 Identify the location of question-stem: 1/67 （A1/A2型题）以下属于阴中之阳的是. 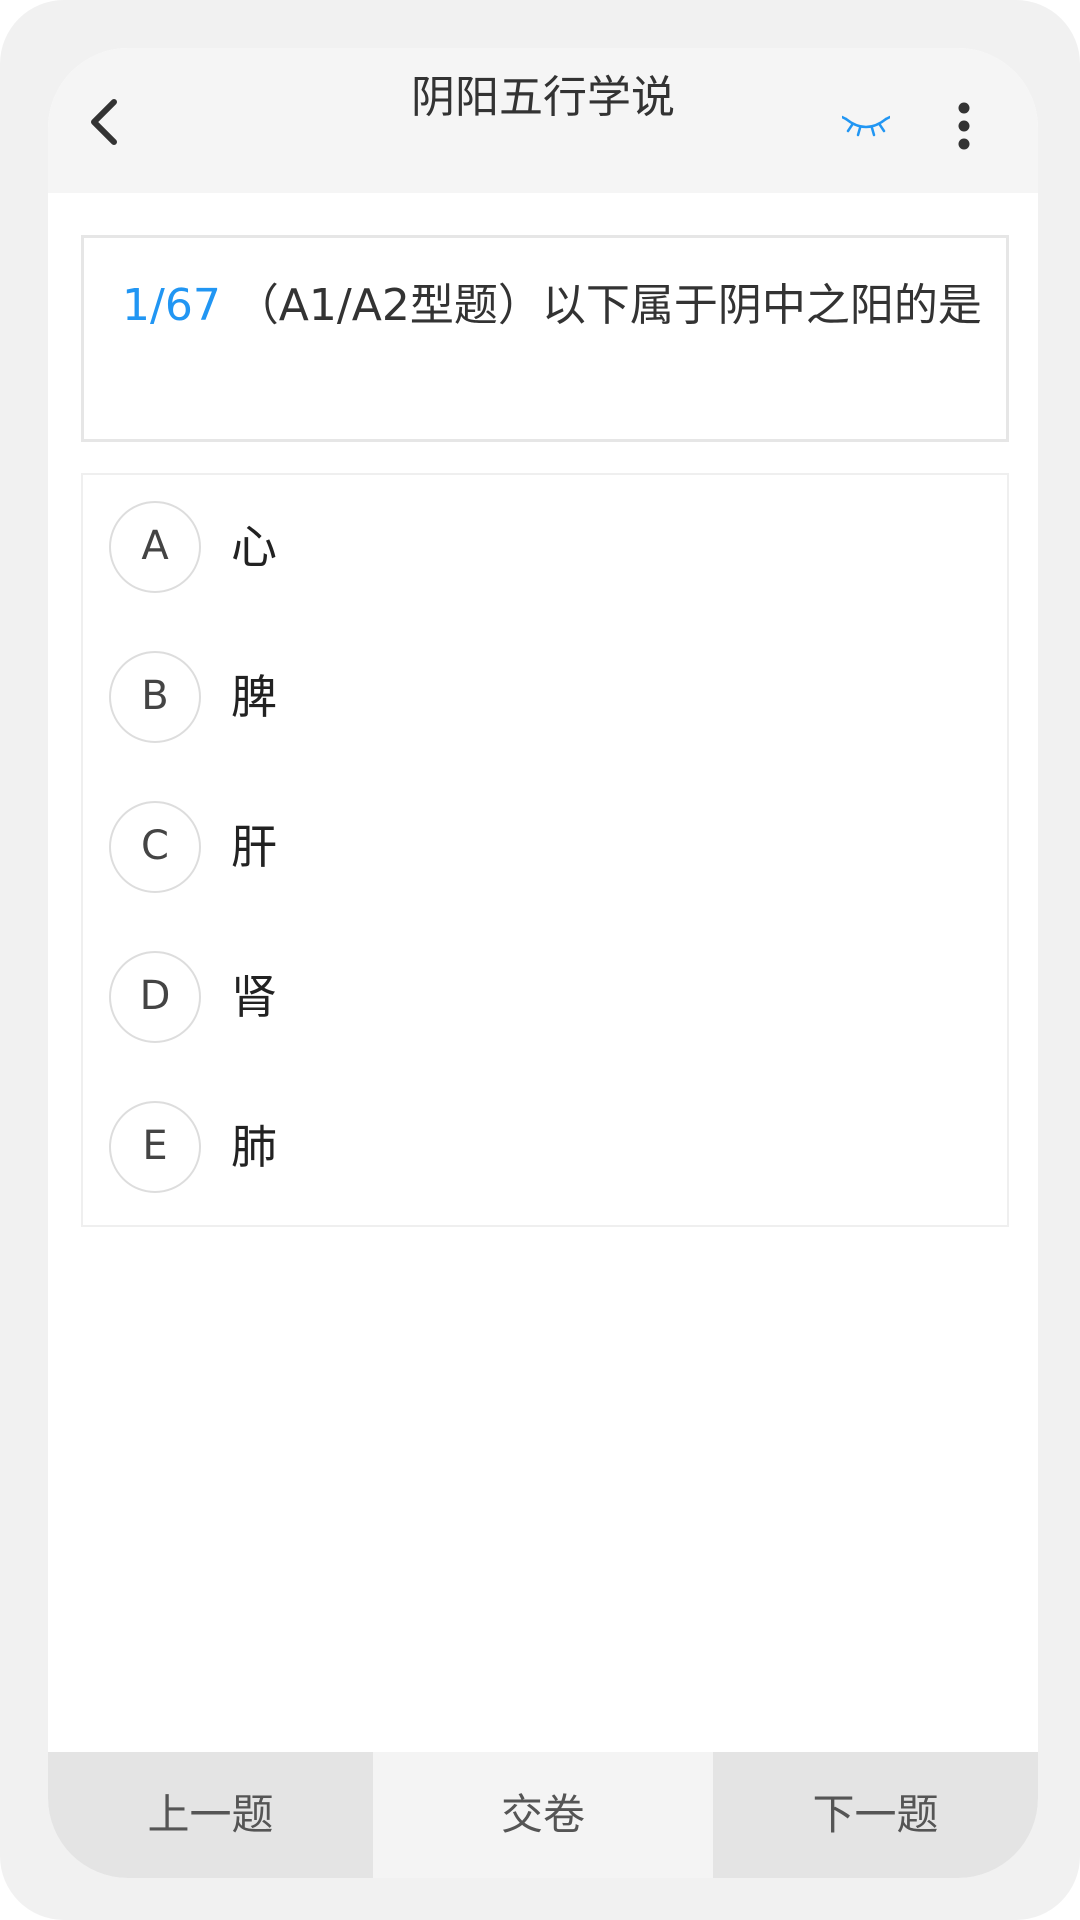
(552, 306).